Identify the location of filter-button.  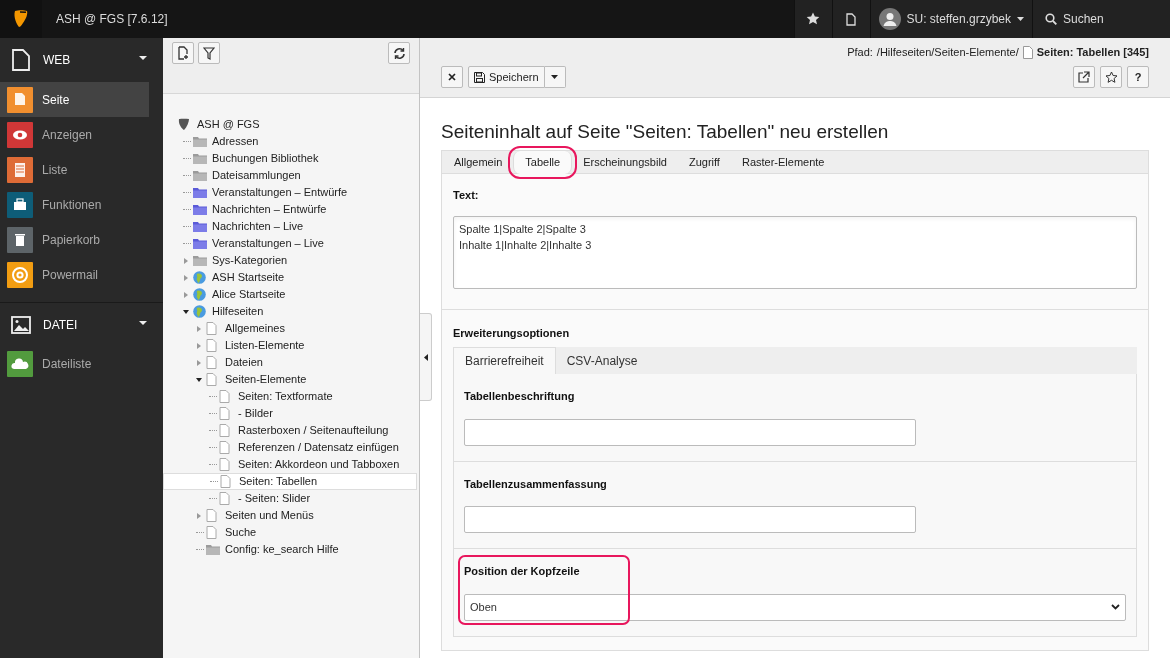
(209, 53).